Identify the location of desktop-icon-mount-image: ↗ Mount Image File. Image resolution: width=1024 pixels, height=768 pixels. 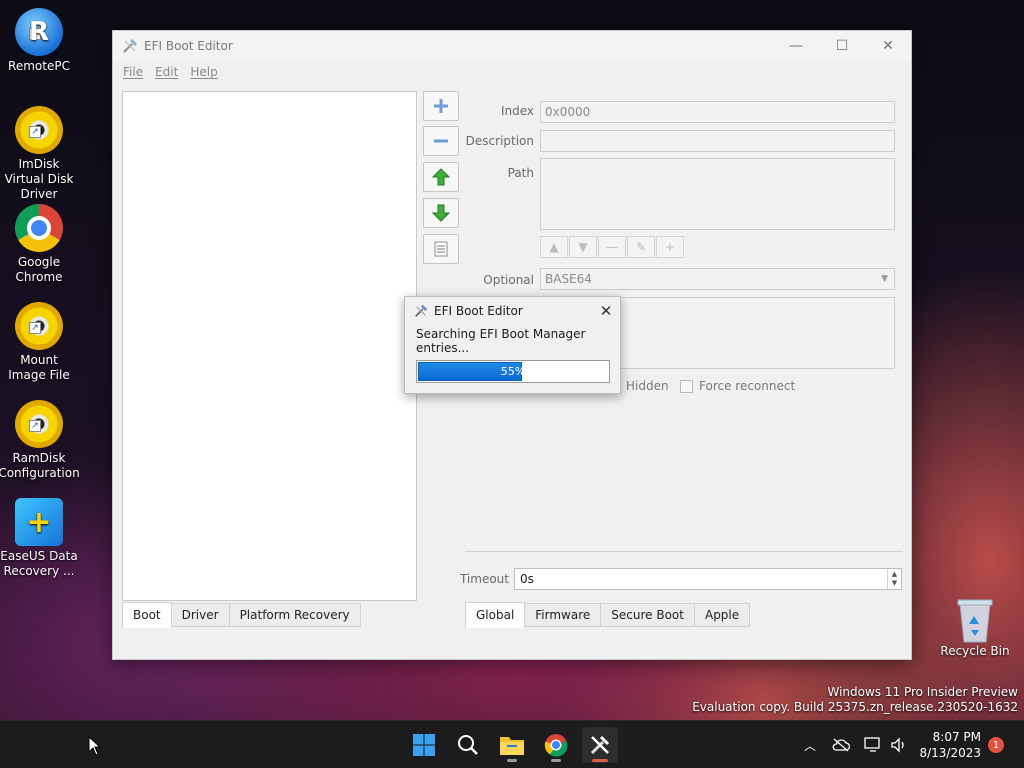
(39, 342).